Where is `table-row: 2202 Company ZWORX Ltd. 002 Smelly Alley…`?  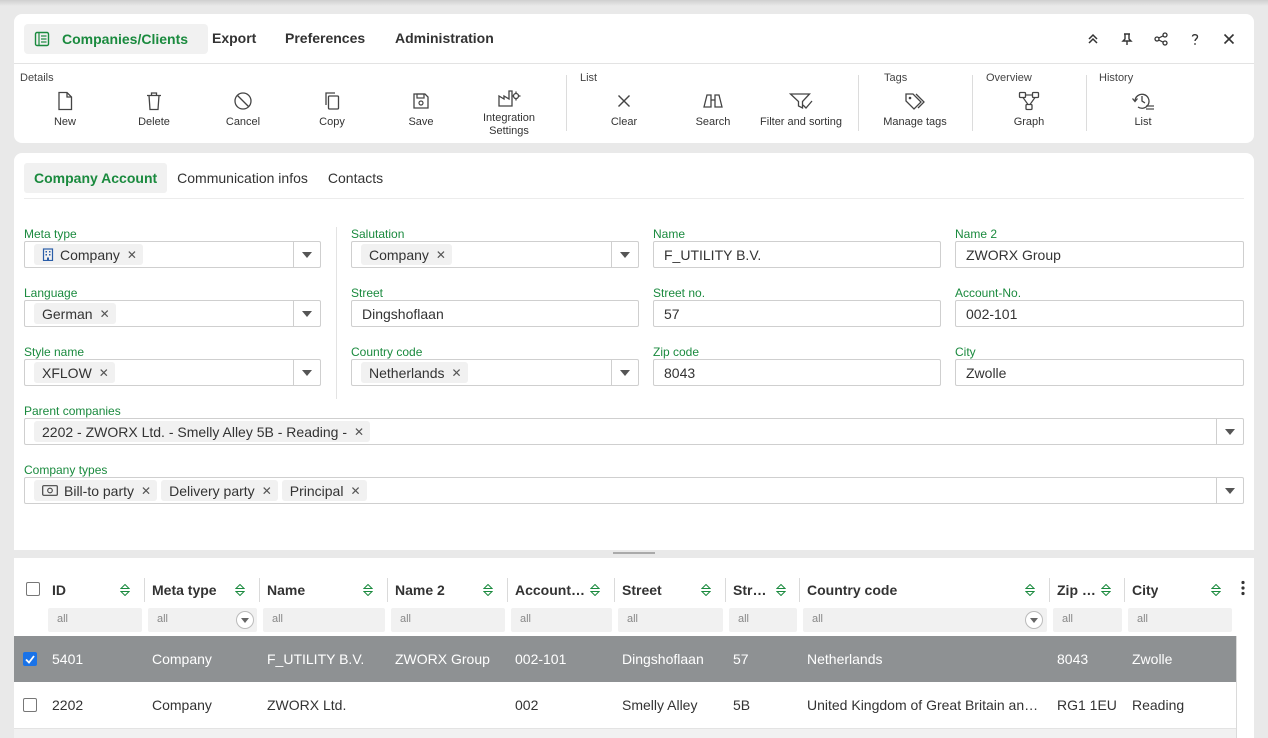
table-row: 2202 Company ZWORX Ltd. 002 Smelly Alley… is located at coordinates (625, 705).